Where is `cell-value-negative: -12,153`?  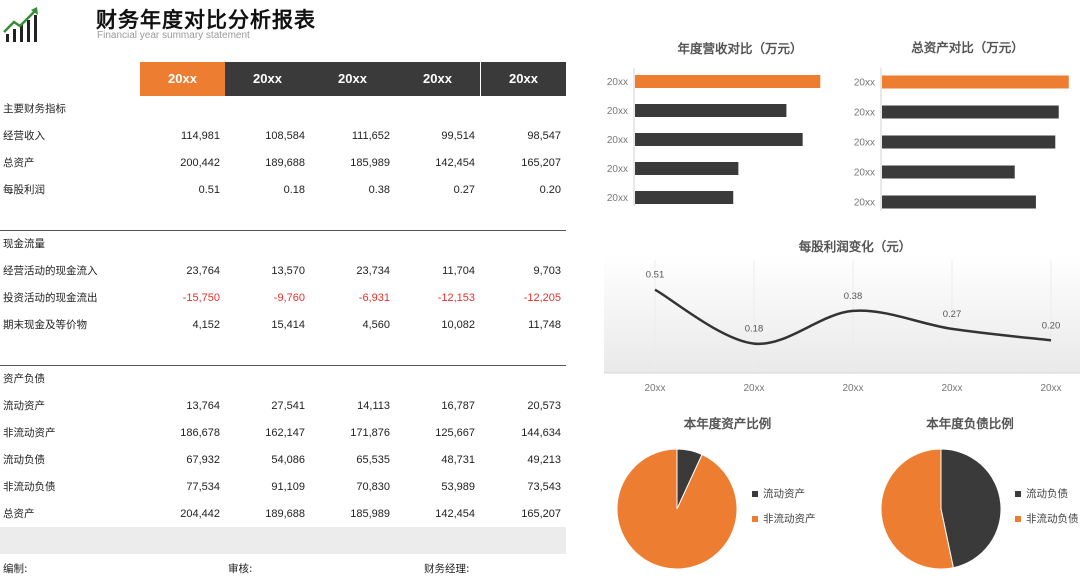 cell-value-negative: -12,153 is located at coordinates (456, 298).